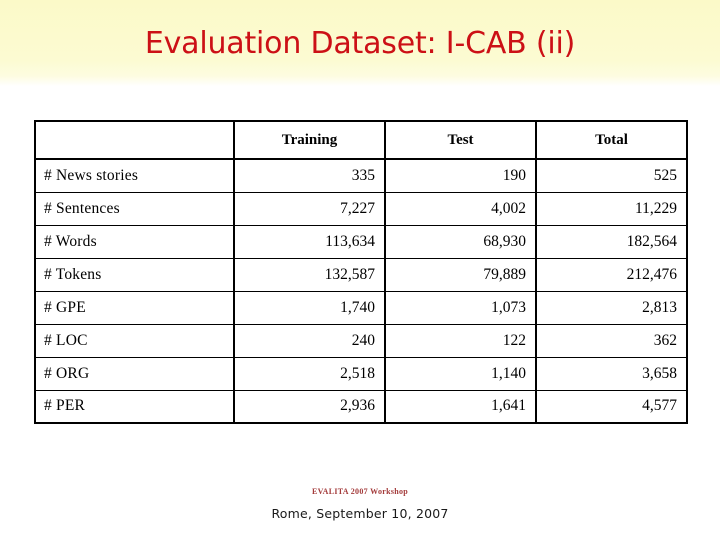 Image resolution: width=720 pixels, height=540 pixels. What do you see at coordinates (460, 307) in the screenshot?
I see `cell-gpe-test: 1,073` at bounding box center [460, 307].